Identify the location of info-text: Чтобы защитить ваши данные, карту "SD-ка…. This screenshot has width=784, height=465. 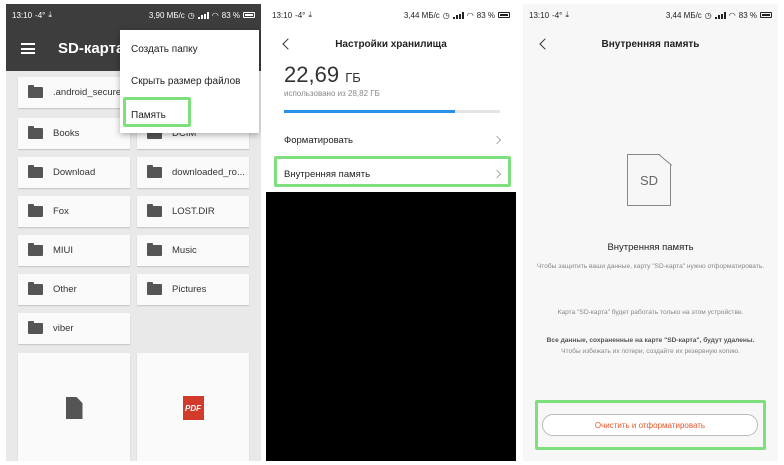
(650, 266).